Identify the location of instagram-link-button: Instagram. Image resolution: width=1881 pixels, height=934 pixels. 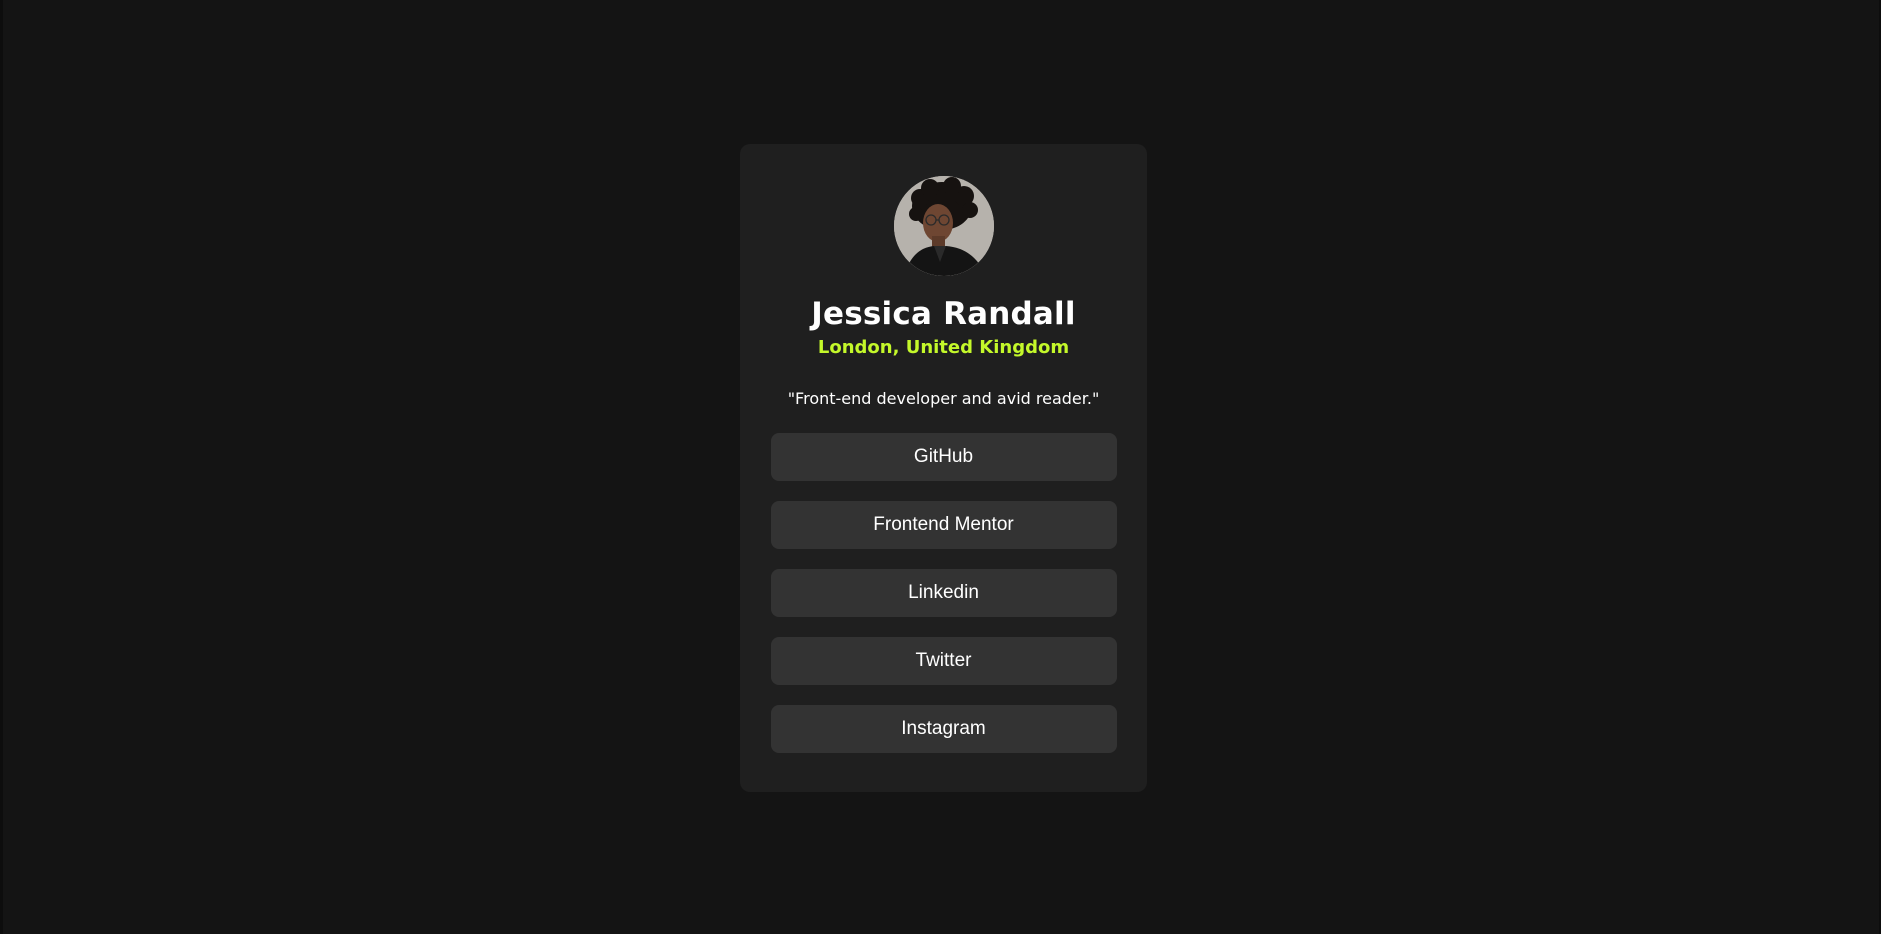
(943, 729).